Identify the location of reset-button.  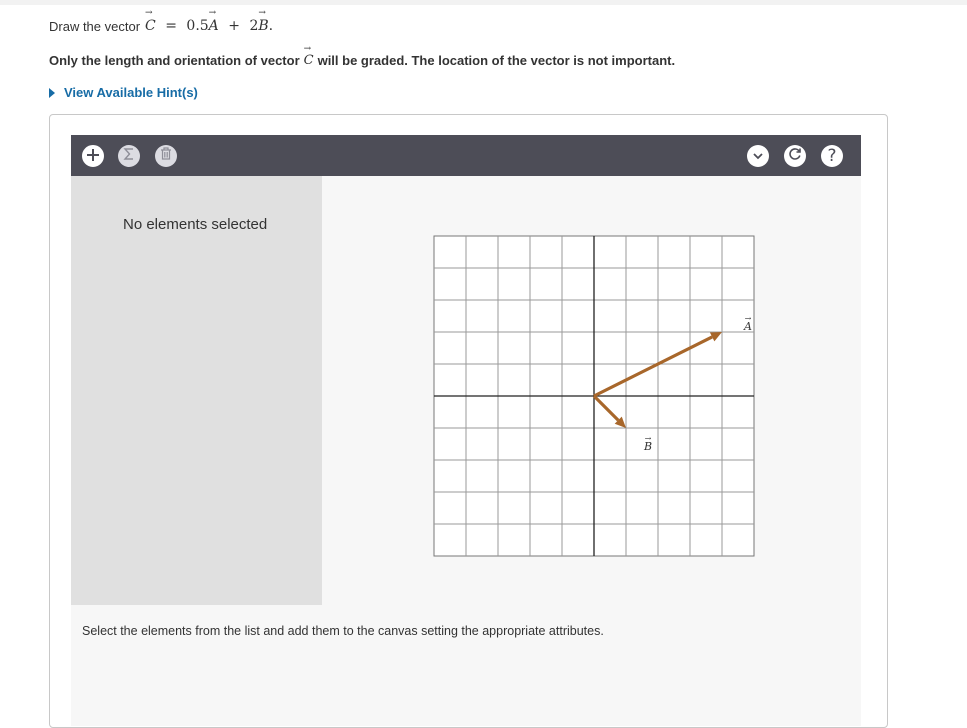
(795, 156).